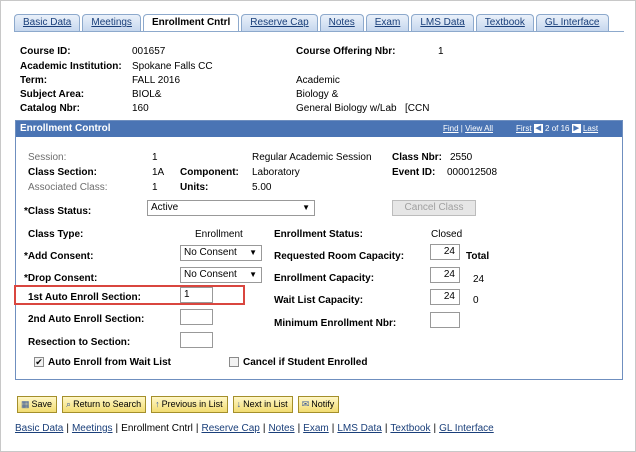  What do you see at coordinates (191, 23) in the screenshot?
I see `tab-enrollment-cntrl: Enrollment Cntrl` at bounding box center [191, 23].